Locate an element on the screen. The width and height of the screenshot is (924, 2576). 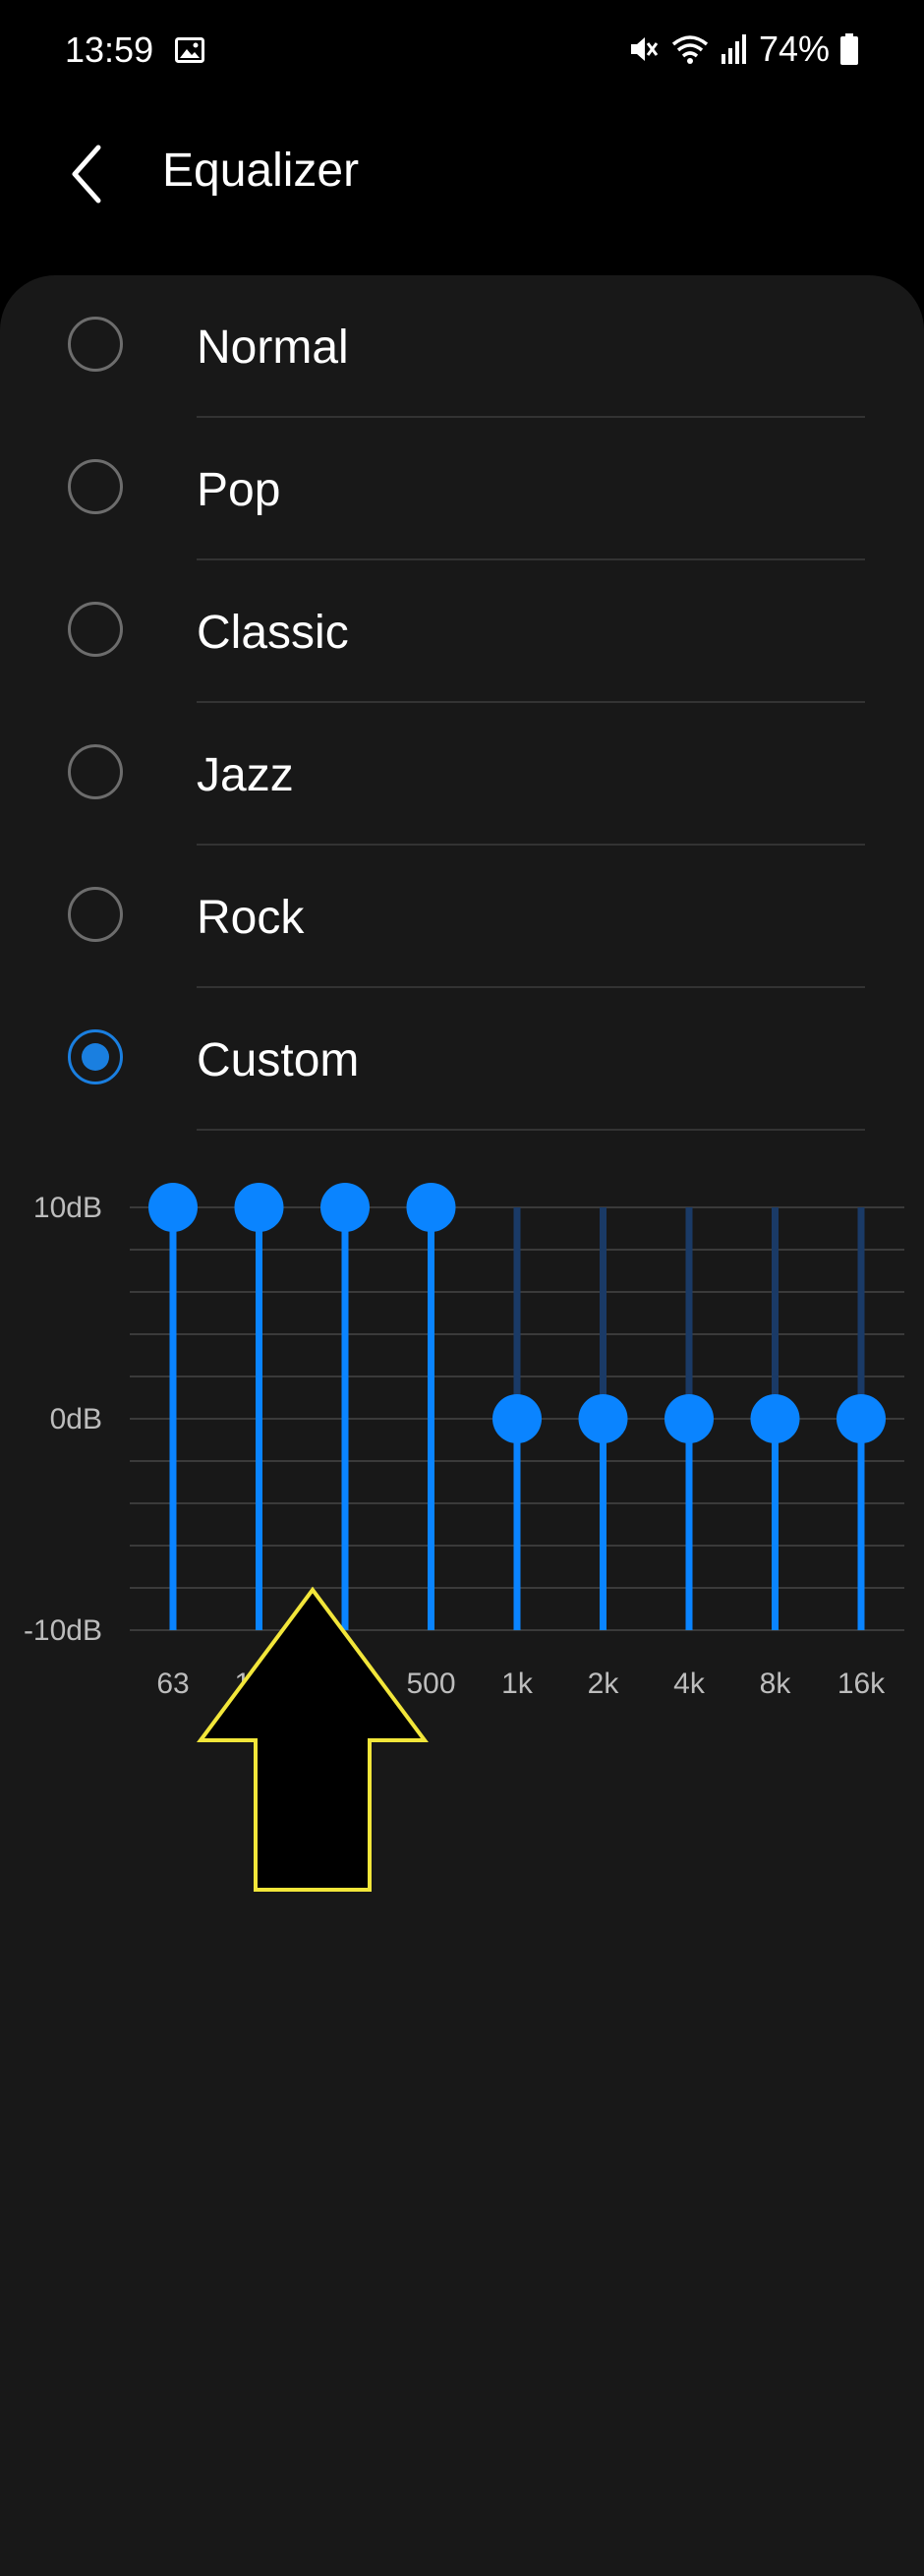
up-arrow-icon is located at coordinates (313, 1739).